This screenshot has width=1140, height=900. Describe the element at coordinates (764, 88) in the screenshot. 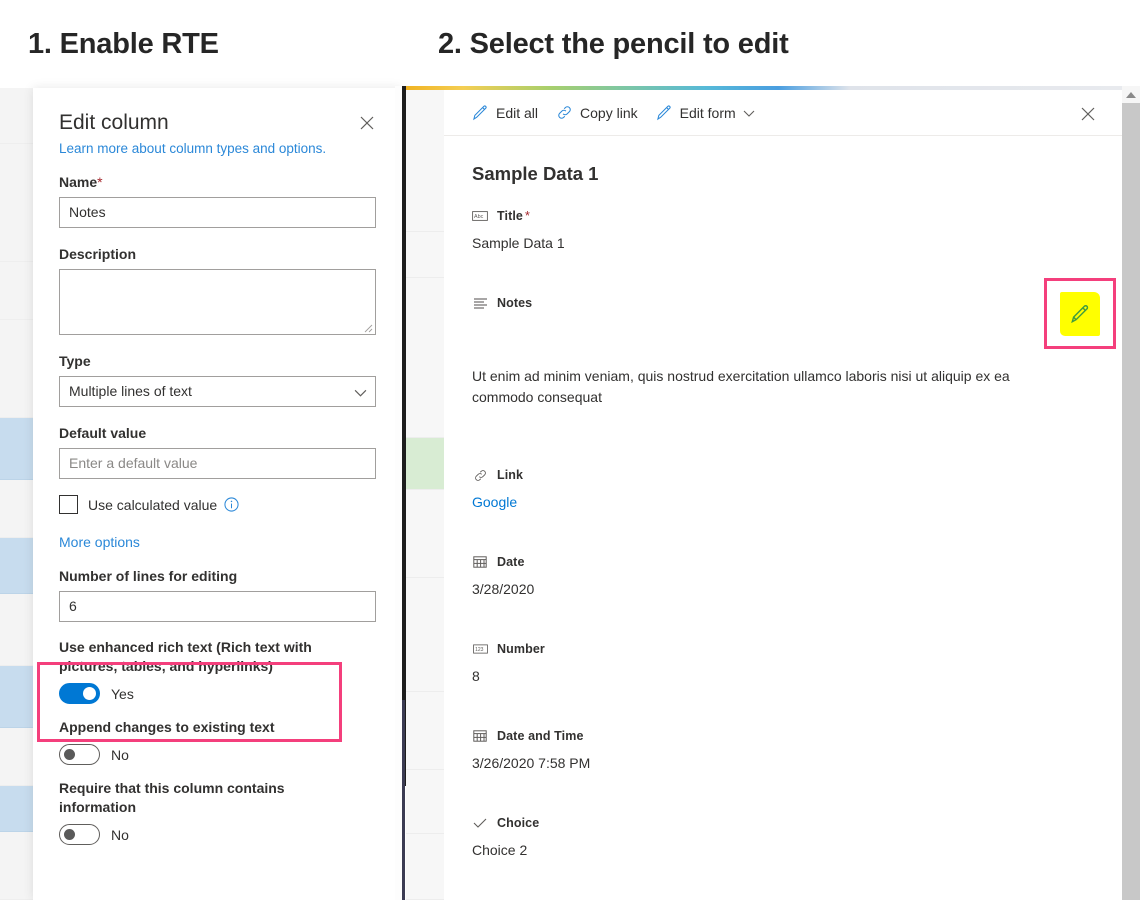

I see `rainbow-accent-bar` at that location.